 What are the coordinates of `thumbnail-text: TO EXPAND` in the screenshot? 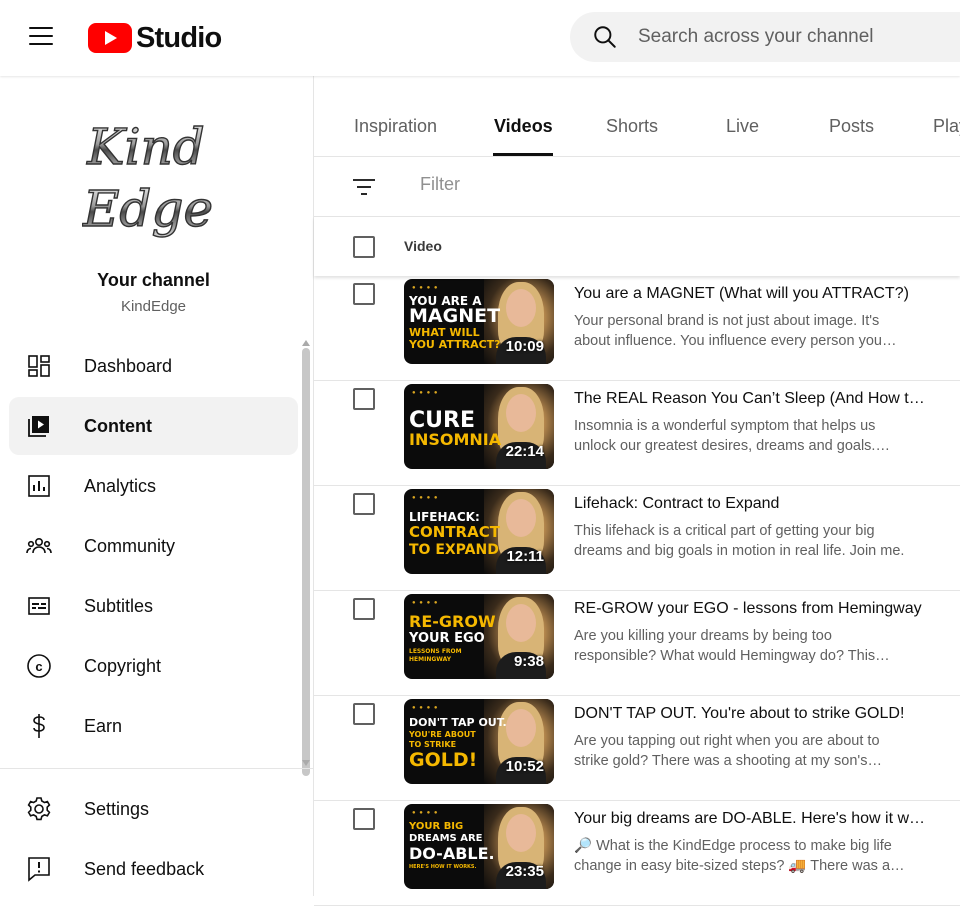 It's located at (454, 550).